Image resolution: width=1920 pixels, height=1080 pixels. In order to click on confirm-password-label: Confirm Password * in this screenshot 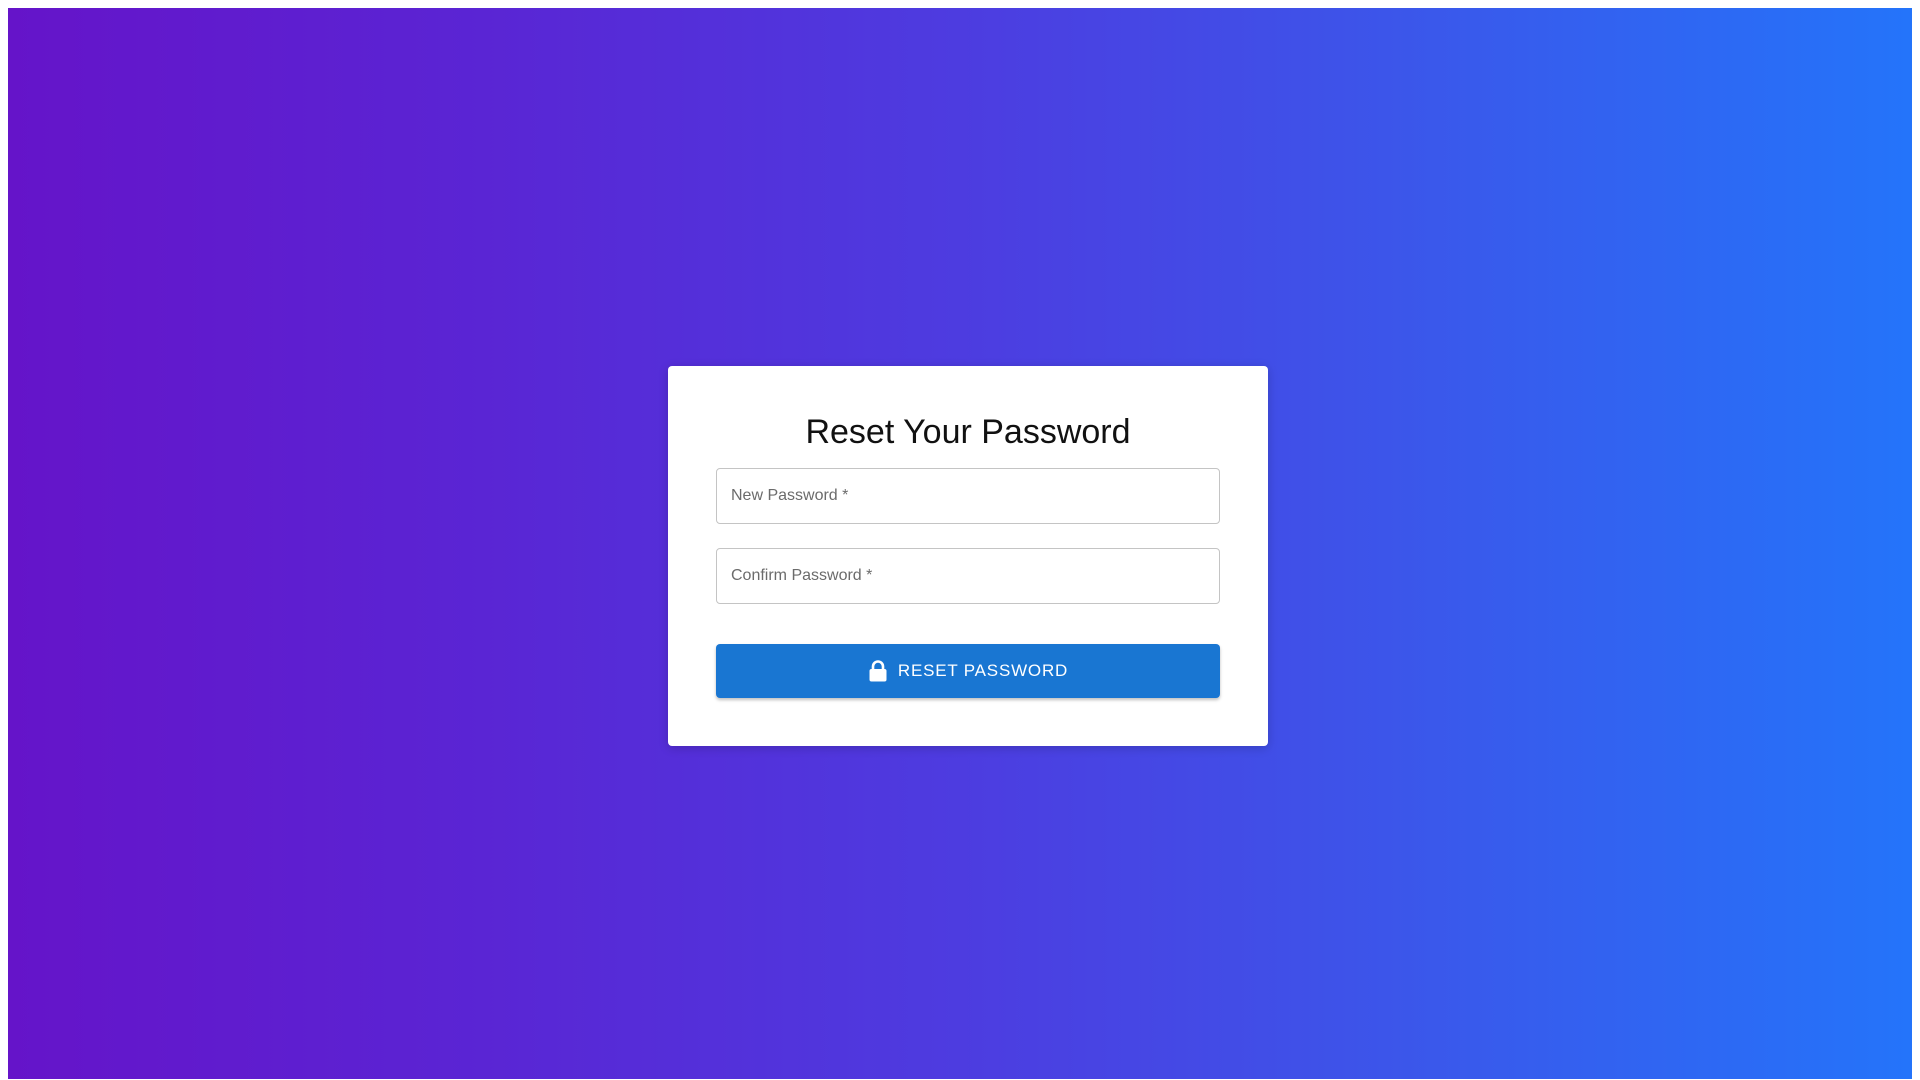, I will do `click(802, 575)`.